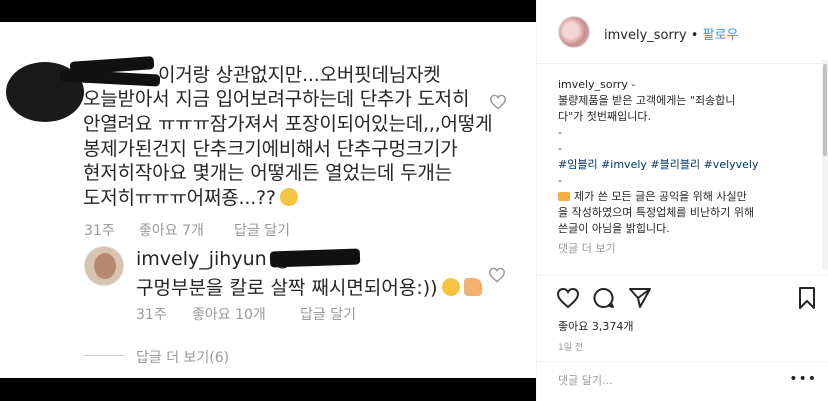 The height and width of the screenshot is (401, 828). What do you see at coordinates (825, 110) in the screenshot?
I see `scrollbar-thumb` at bounding box center [825, 110].